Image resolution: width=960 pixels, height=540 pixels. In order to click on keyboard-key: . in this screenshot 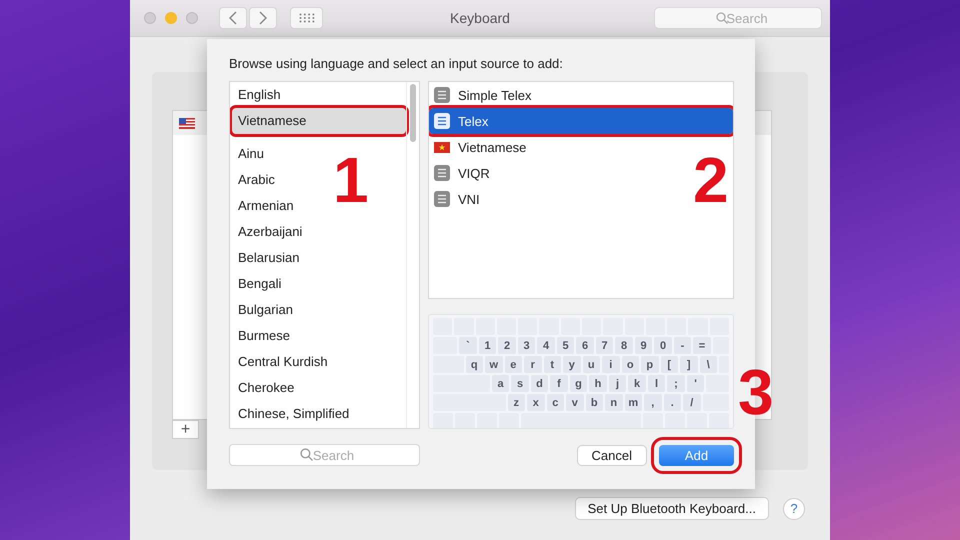, I will do `click(672, 402)`.